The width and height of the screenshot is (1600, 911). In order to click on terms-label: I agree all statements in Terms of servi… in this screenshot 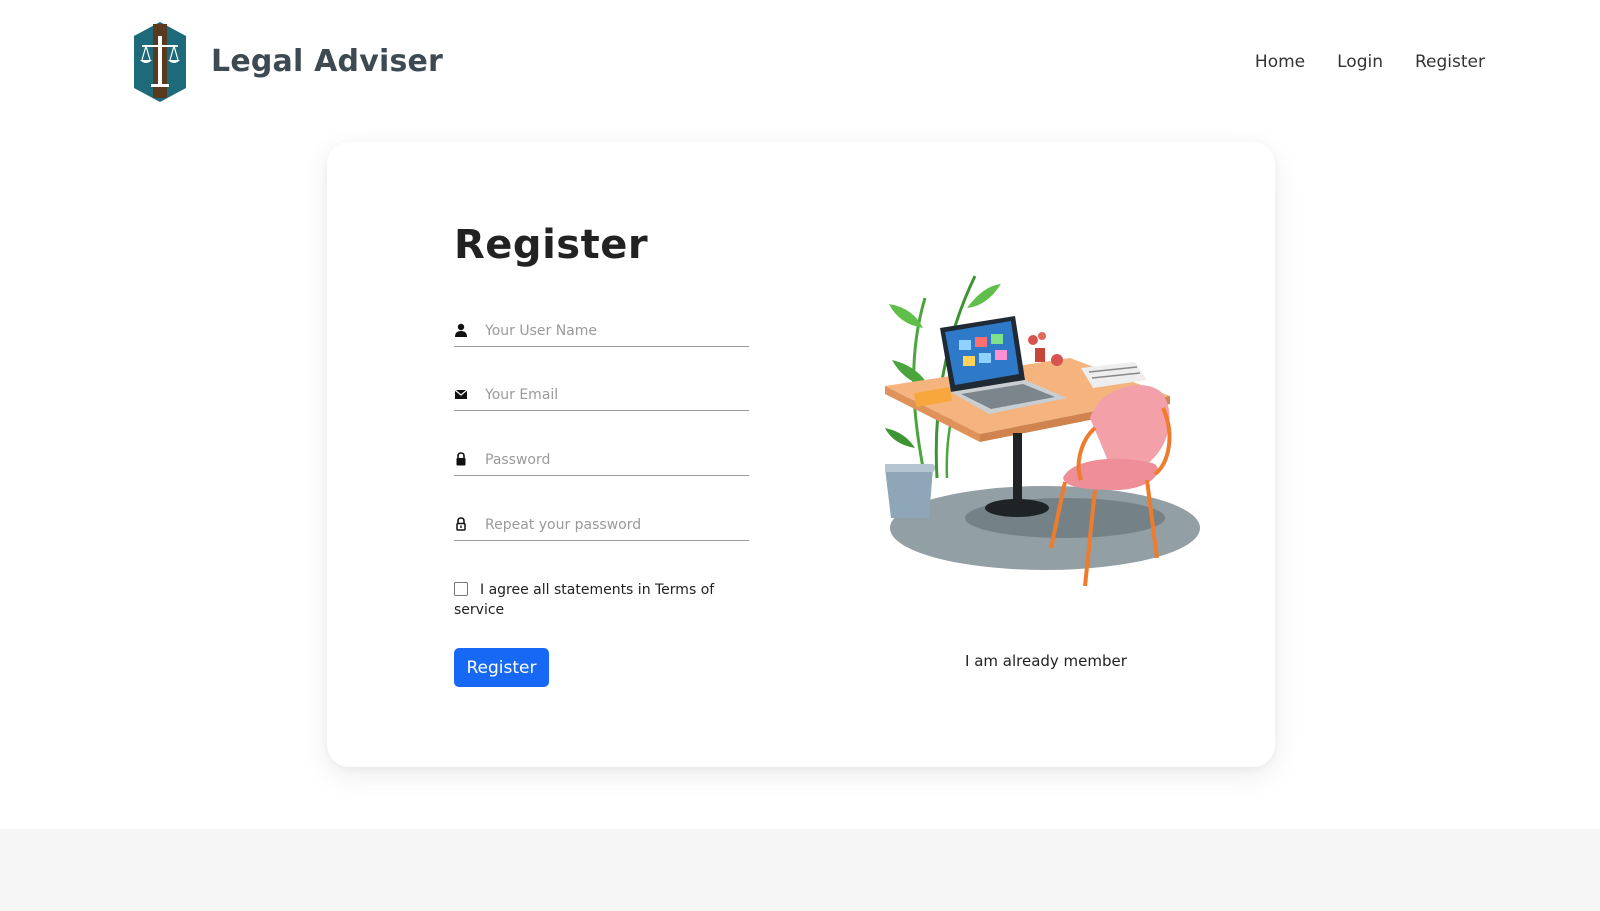, I will do `click(584, 600)`.